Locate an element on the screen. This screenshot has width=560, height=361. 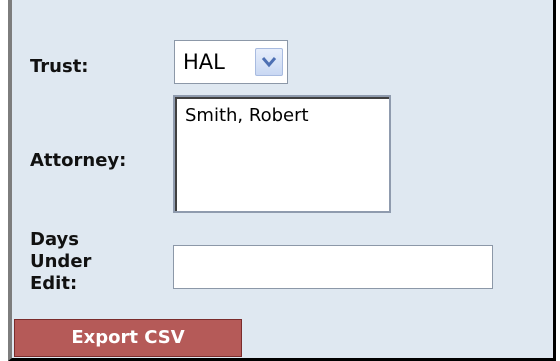
trust-select-value: HAL is located at coordinates (204, 62).